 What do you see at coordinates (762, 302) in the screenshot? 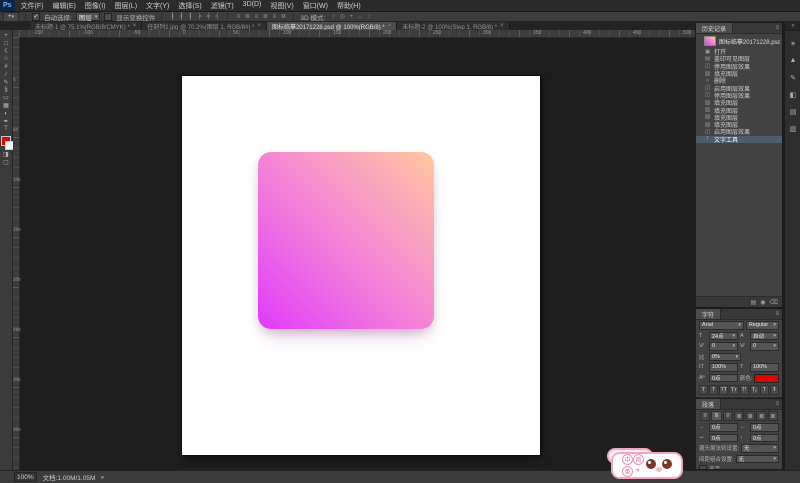
I see `new-snapshot-icon: ◉` at bounding box center [762, 302].